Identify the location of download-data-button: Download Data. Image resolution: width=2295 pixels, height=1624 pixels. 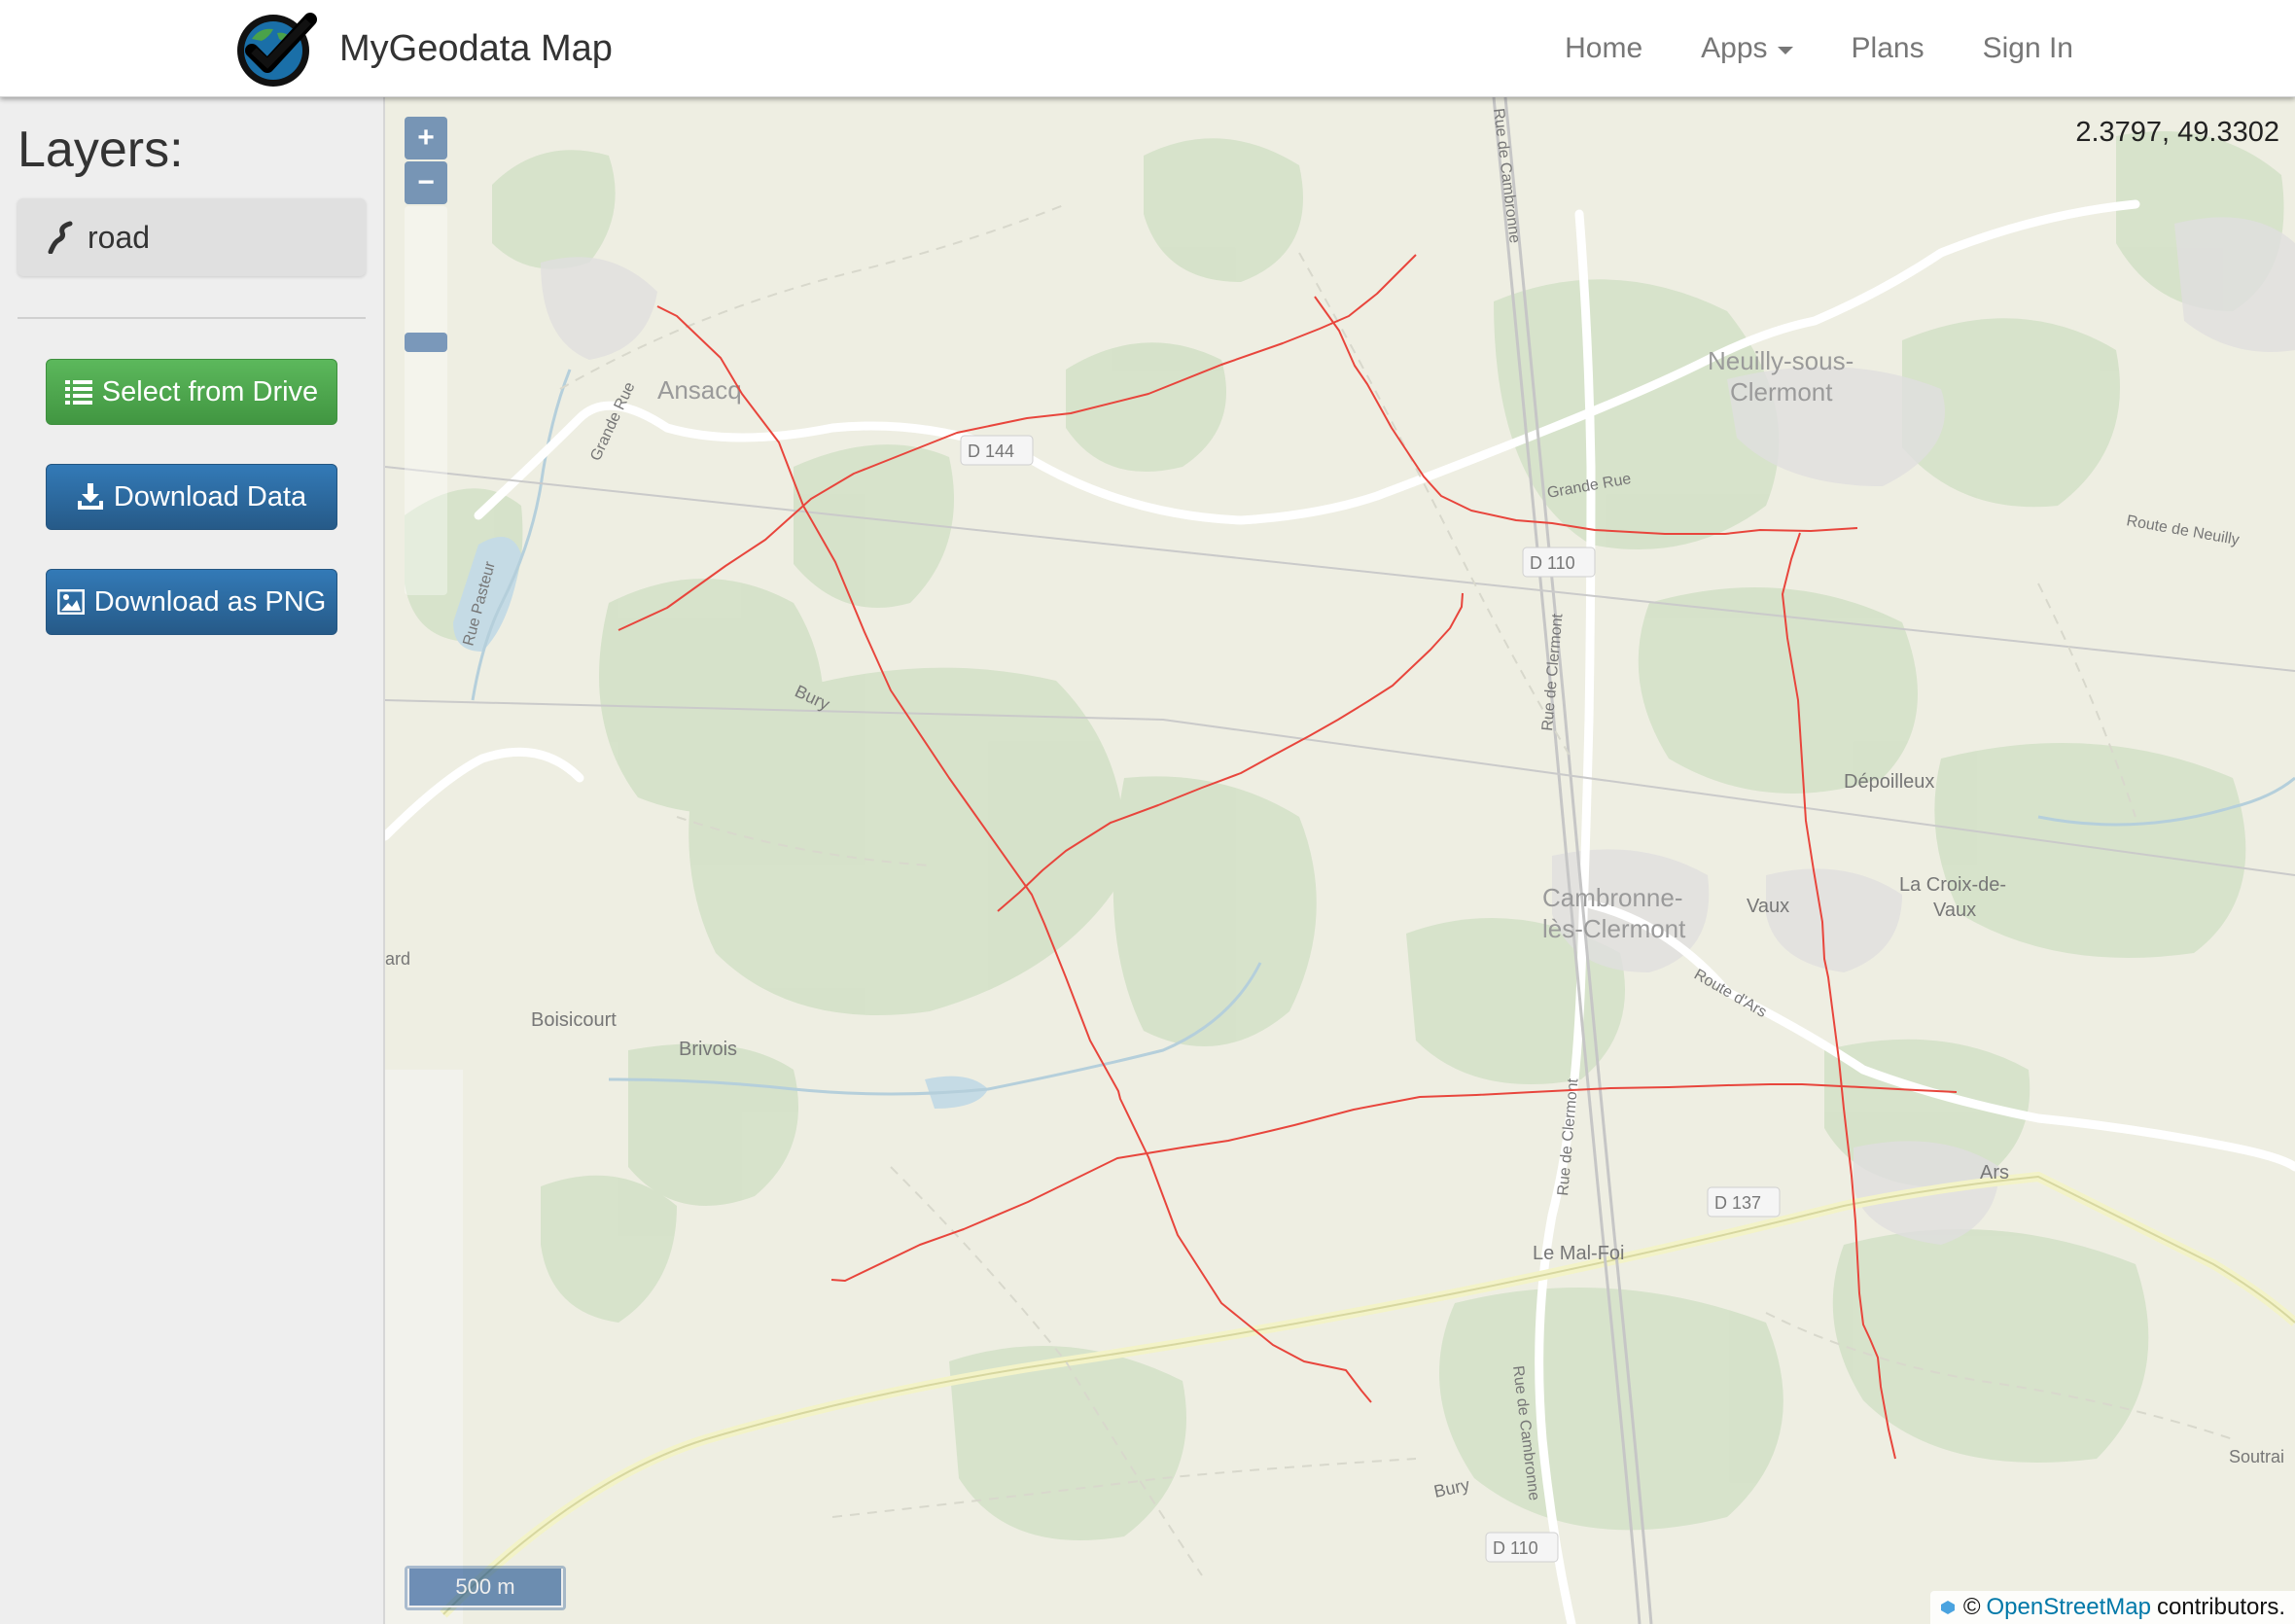
(191, 497).